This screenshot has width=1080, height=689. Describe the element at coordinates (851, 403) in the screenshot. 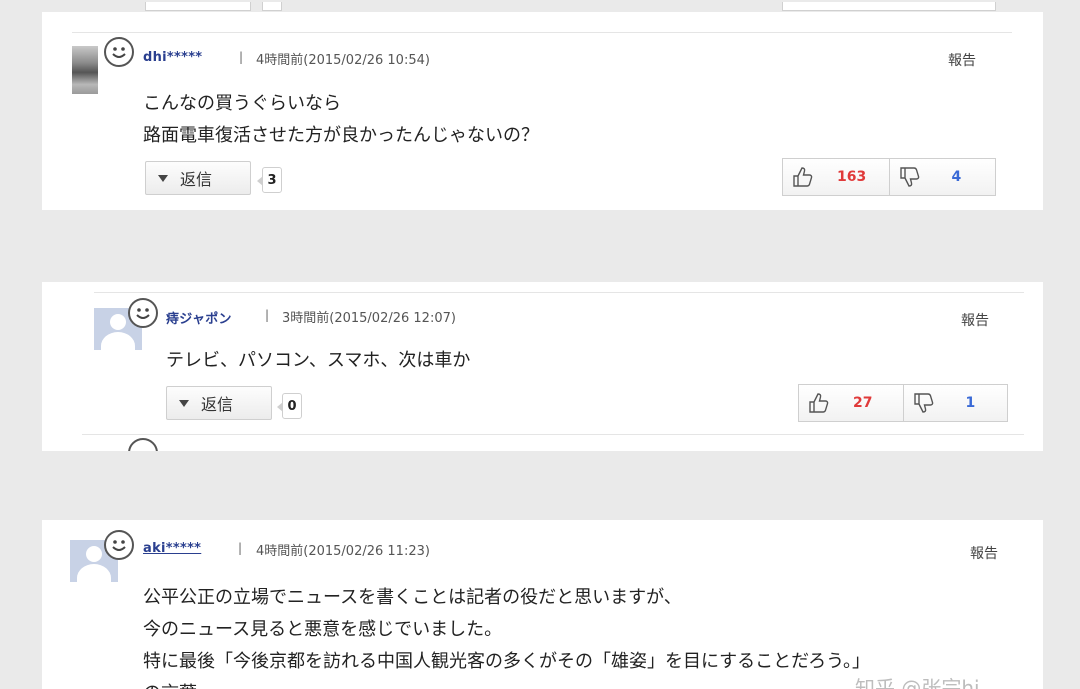

I see `good-button: 27` at that location.